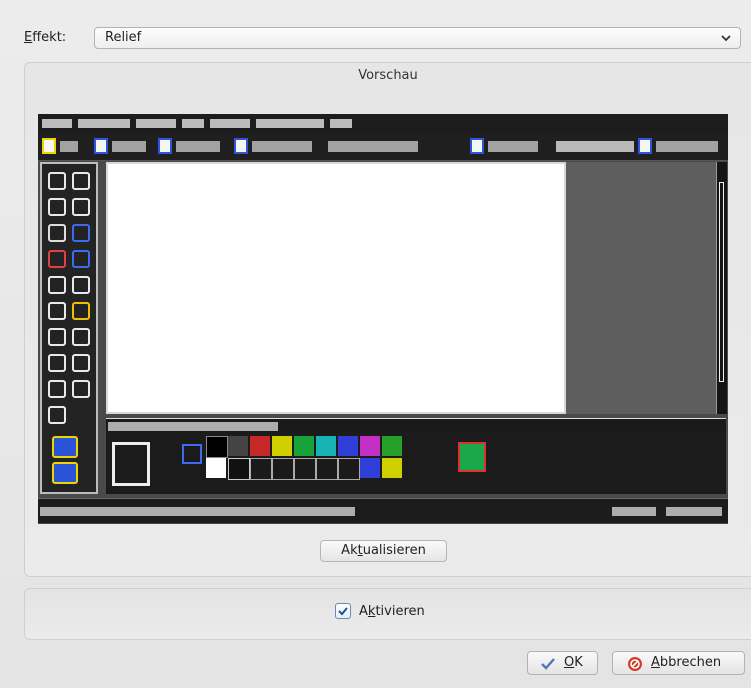  Describe the element at coordinates (416, 463) in the screenshot. I see `preview-palette` at that location.